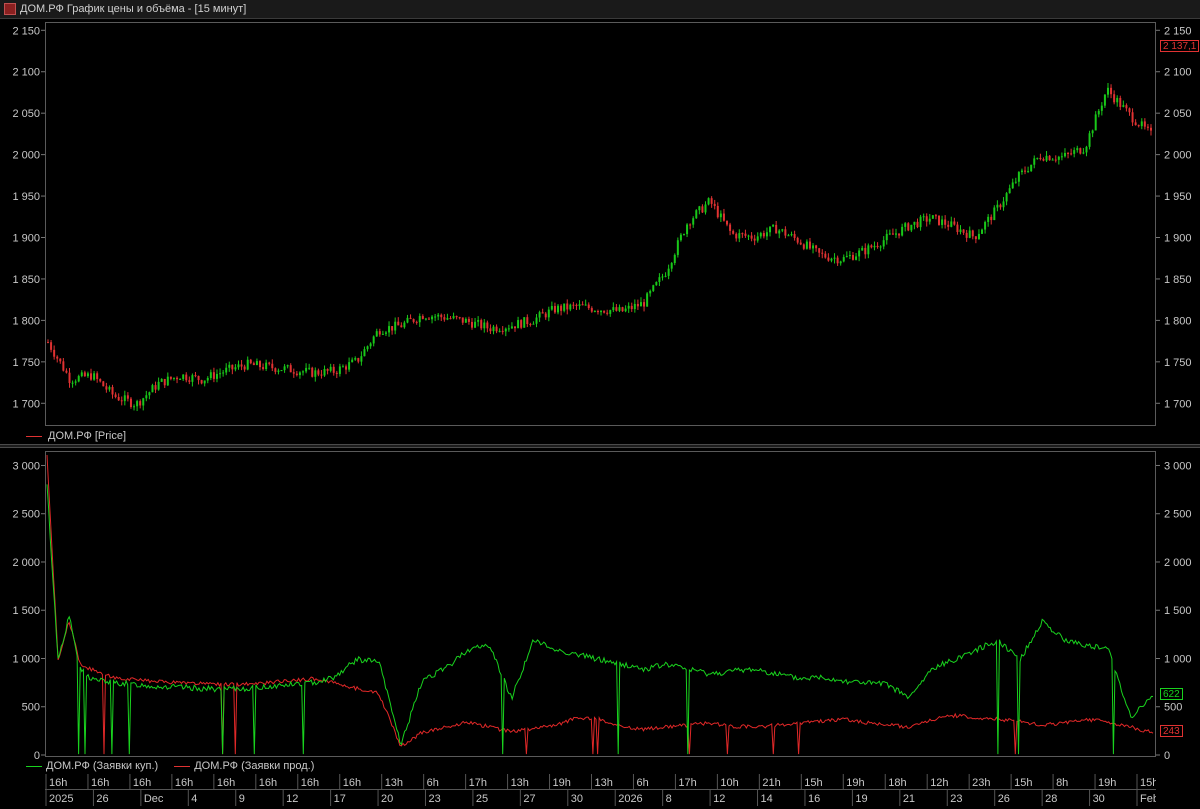 The image size is (1200, 809). What do you see at coordinates (1148, 799) in the screenshot?
I see `date-label: Feb` at bounding box center [1148, 799].